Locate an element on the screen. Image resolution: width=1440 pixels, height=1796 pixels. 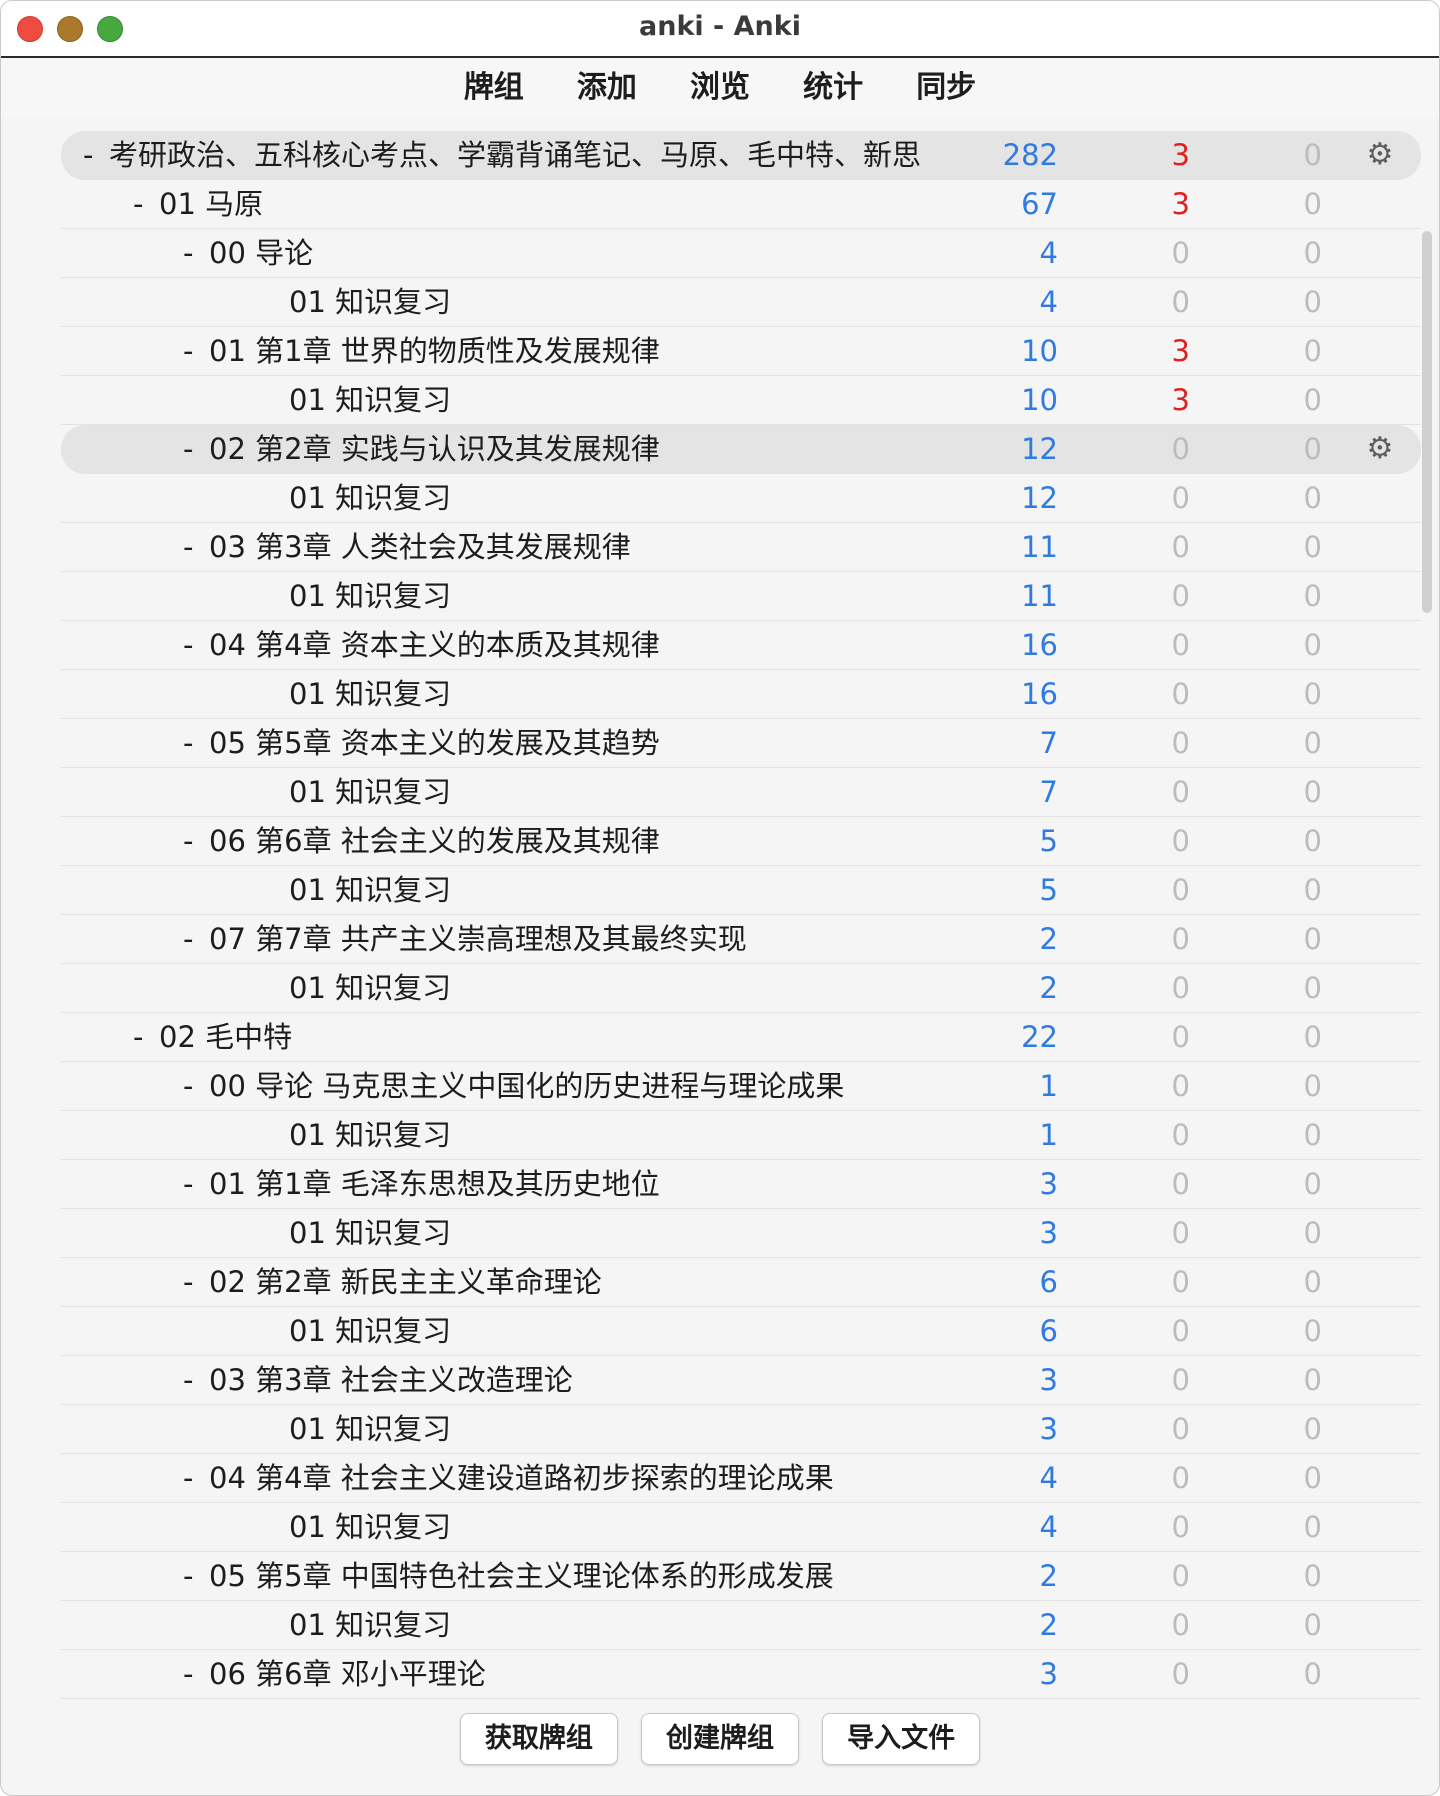
tab-decks: 牌组 is located at coordinates (494, 88).